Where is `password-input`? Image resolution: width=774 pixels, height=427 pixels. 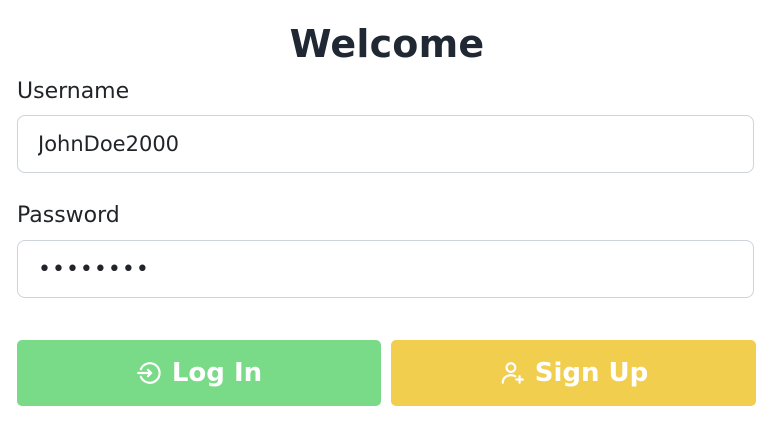
password-input is located at coordinates (385, 269).